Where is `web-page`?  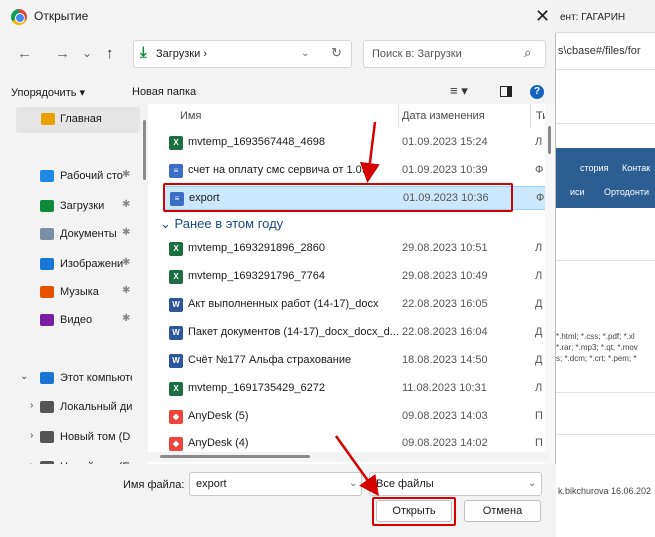 web-page is located at coordinates (601, 303).